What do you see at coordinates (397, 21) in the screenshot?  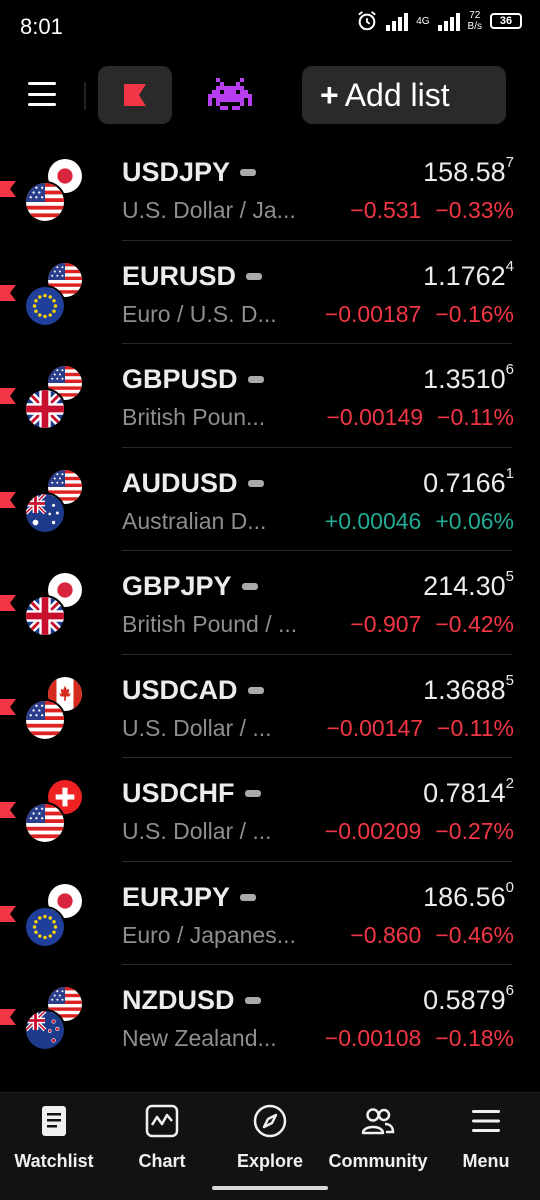 I see `signal-icon` at bounding box center [397, 21].